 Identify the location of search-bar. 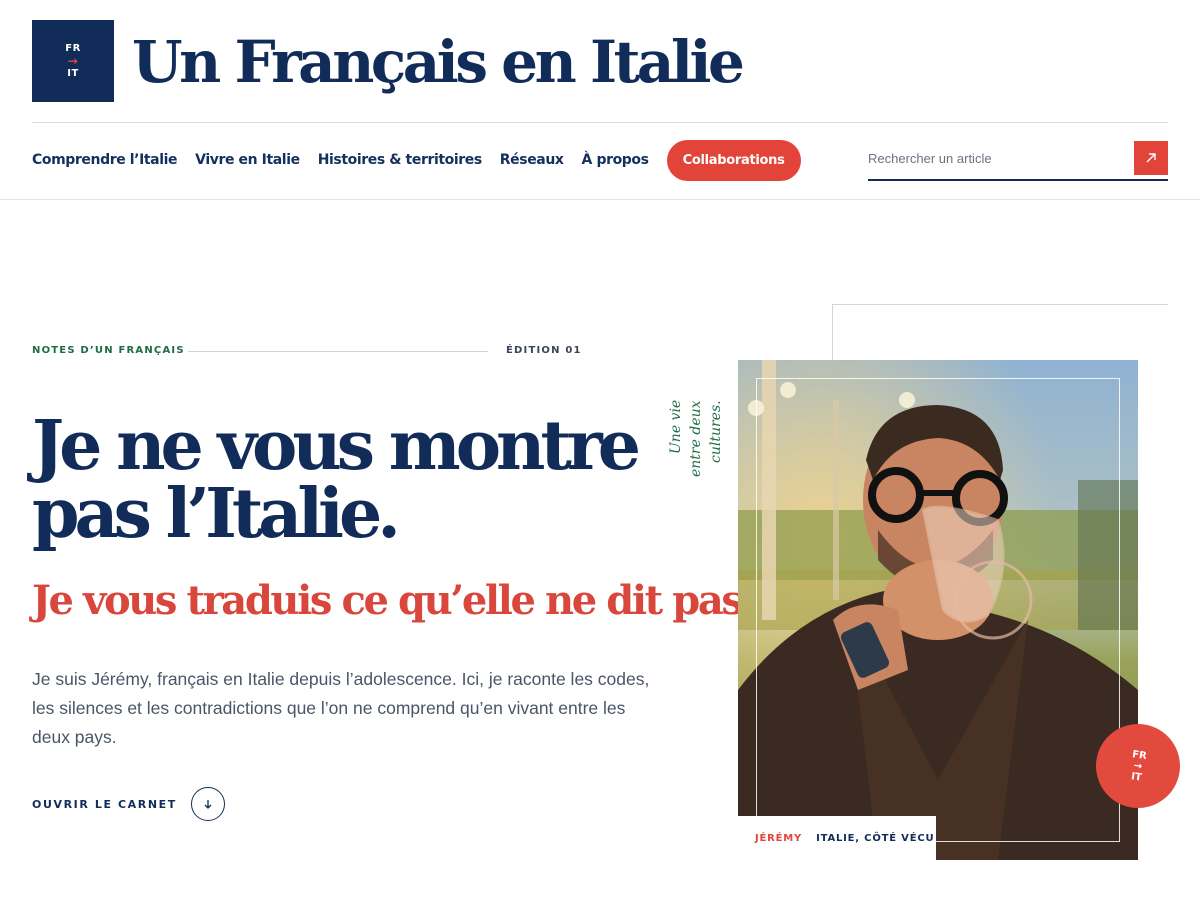
(1018, 160).